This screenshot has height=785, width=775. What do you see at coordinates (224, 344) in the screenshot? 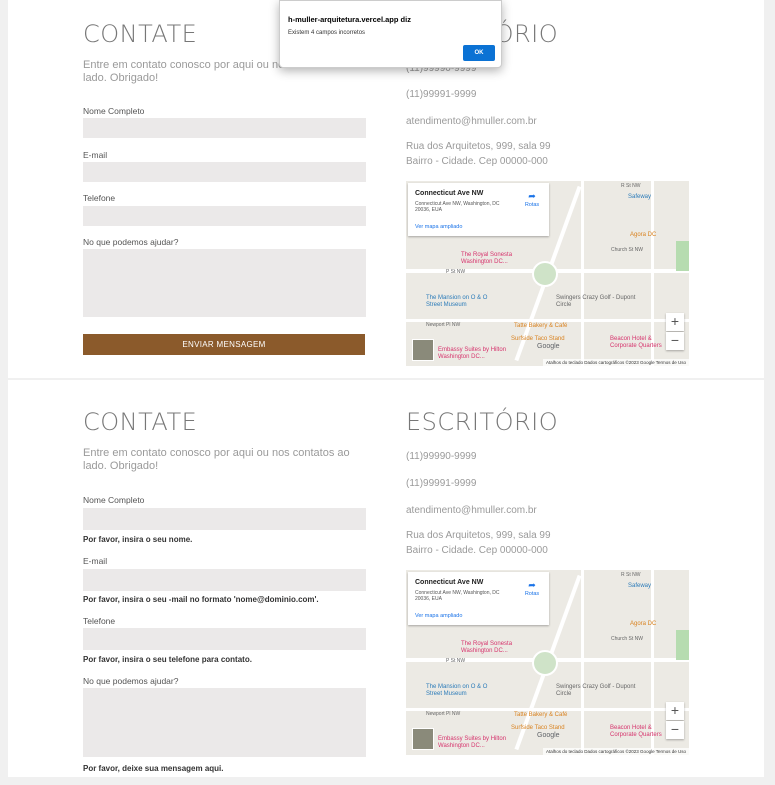
I see `submit-button: ENVIAR MENSAGEM` at bounding box center [224, 344].